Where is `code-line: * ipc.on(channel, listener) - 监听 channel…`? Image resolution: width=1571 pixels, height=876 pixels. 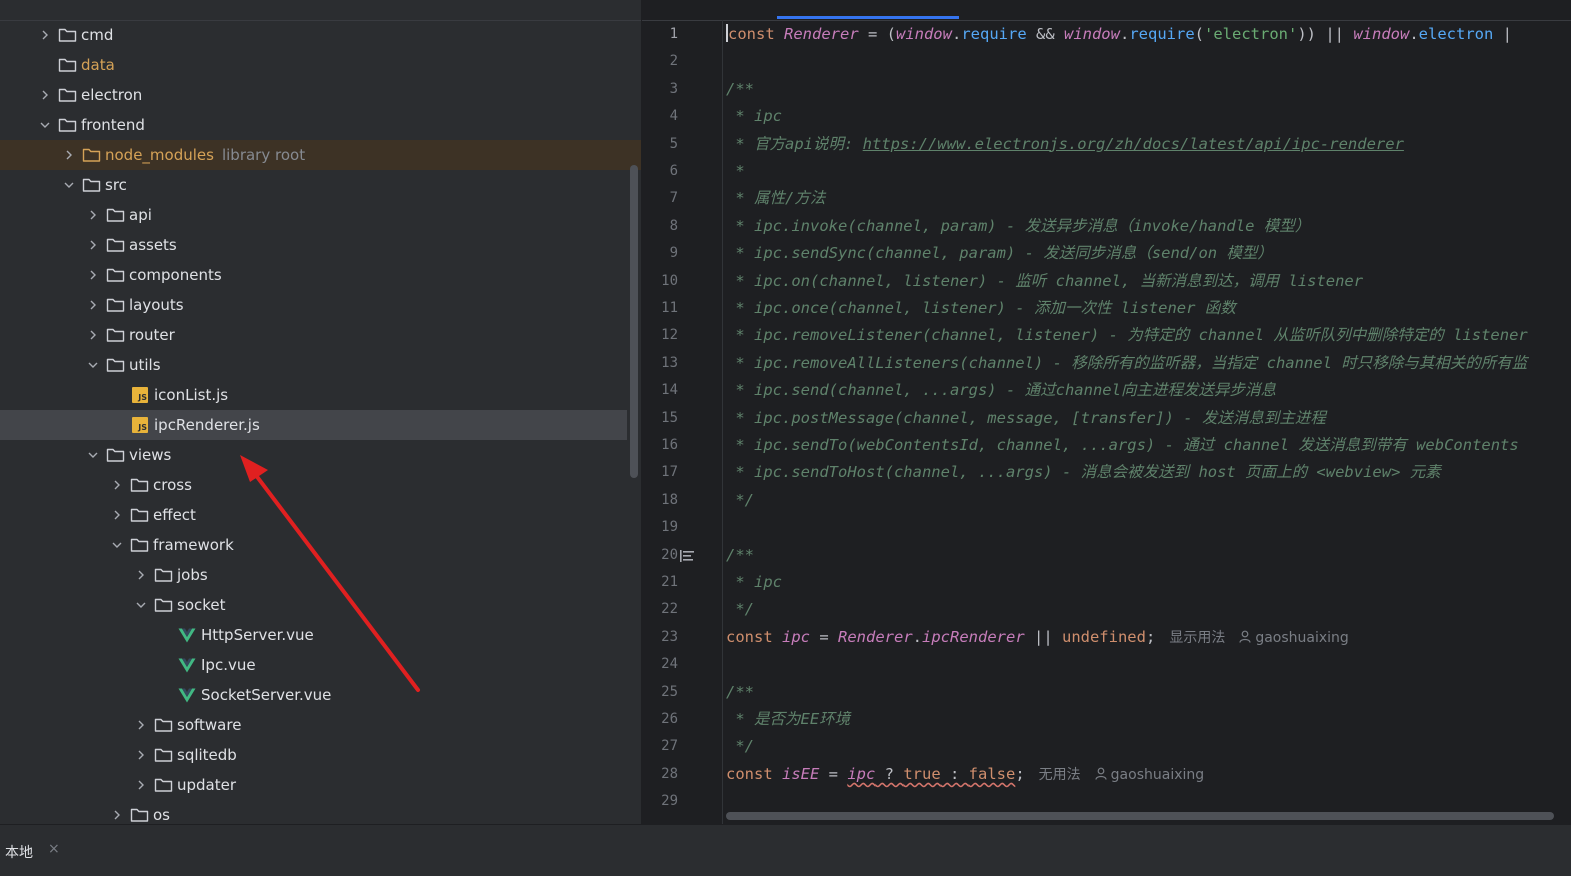
code-line: * ipc.on(channel, listener) - 监听 channel… is located at coordinates (1044, 281).